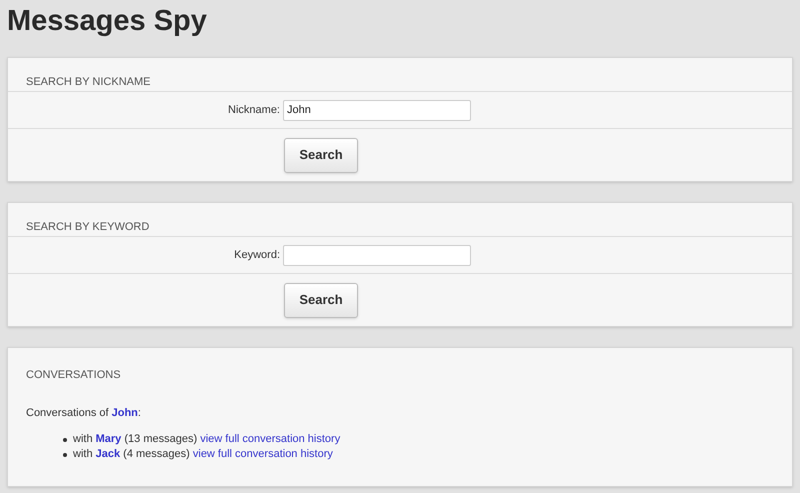  I want to click on field-label: Nickname:, so click(254, 110).